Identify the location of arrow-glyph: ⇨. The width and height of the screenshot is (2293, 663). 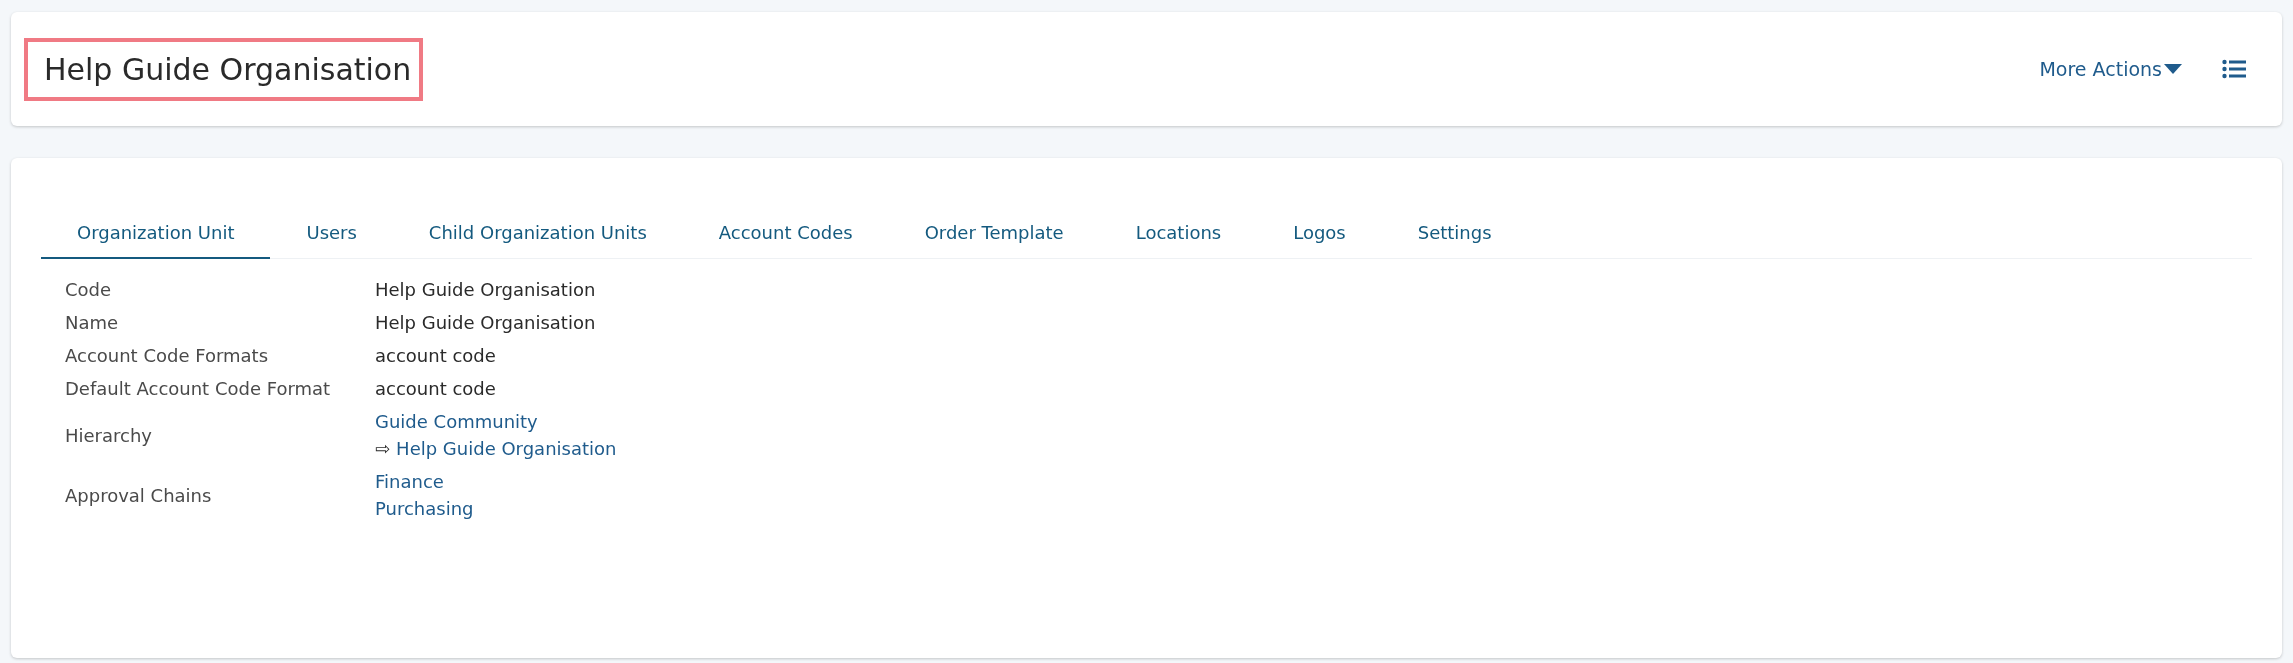
(383, 448).